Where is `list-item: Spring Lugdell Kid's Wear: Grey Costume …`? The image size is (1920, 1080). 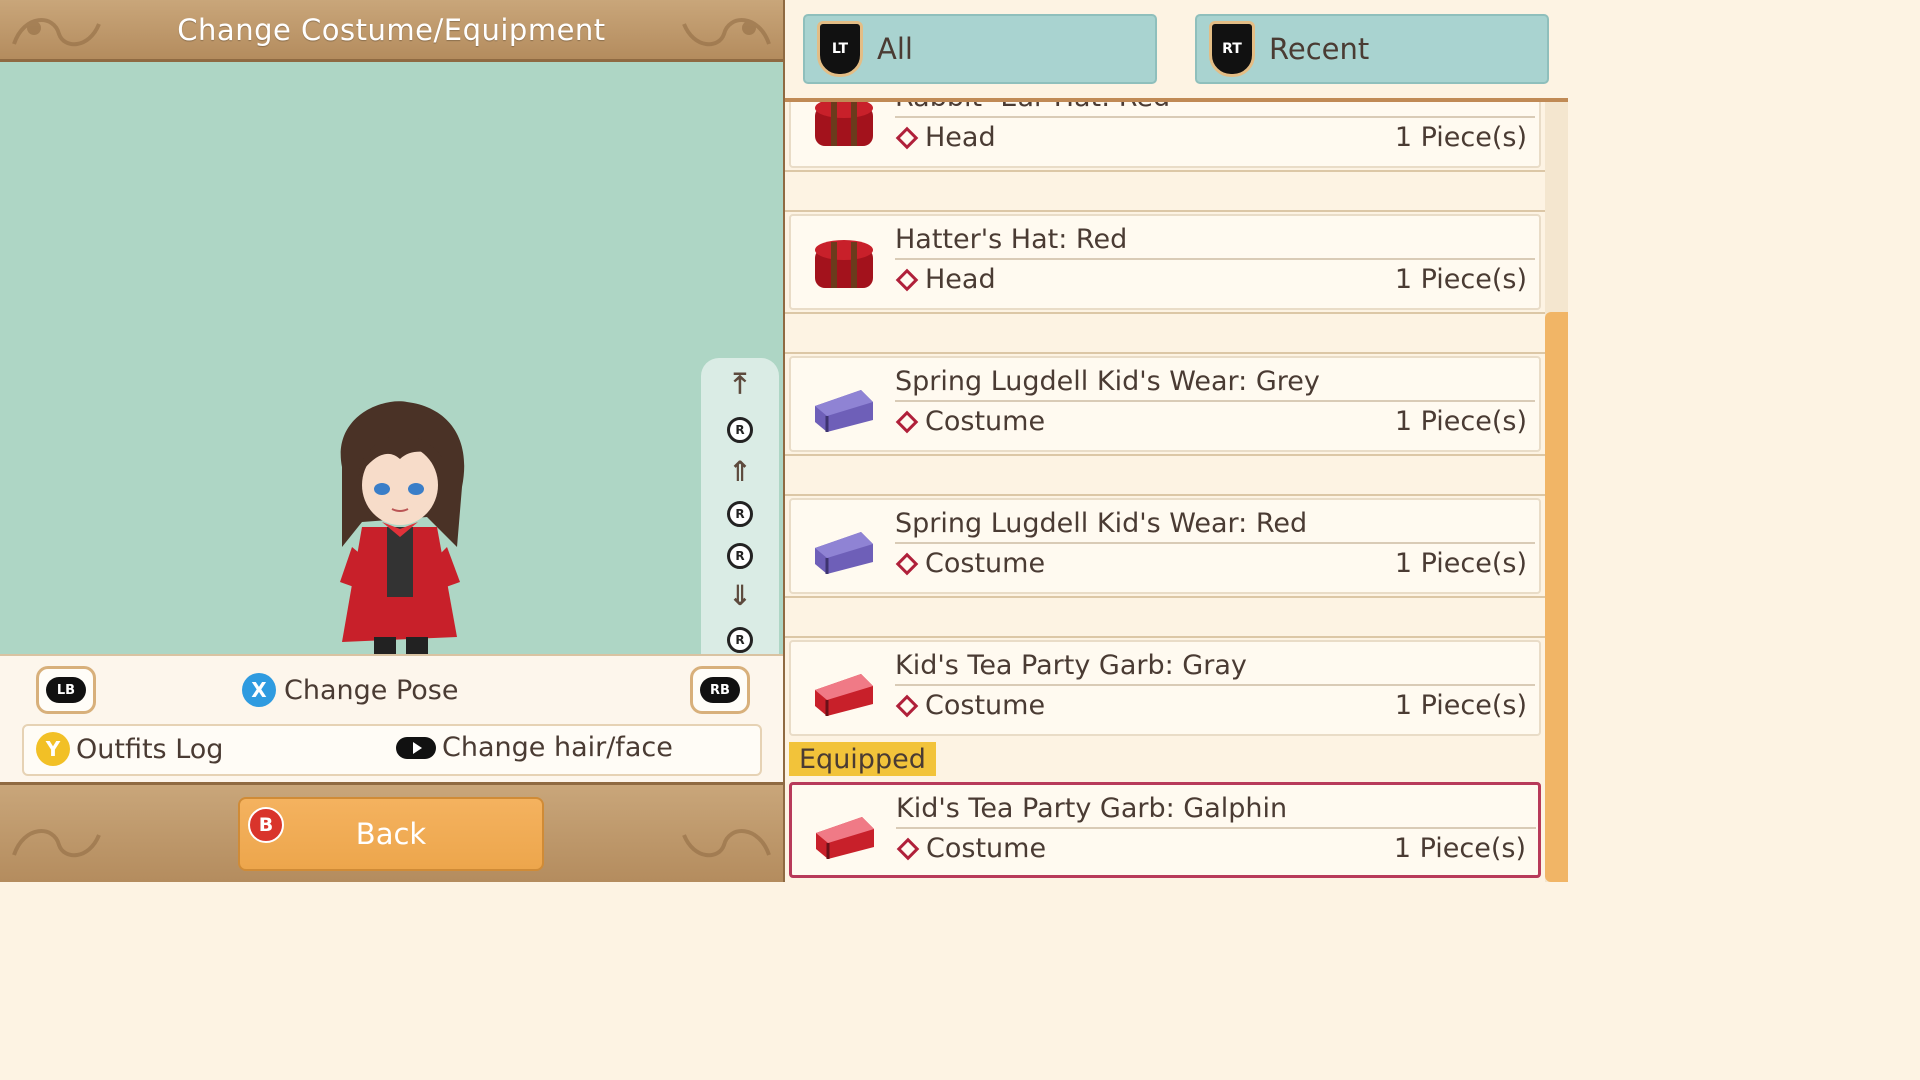
list-item: Spring Lugdell Kid's Wear: Grey Costume … is located at coordinates (1165, 404).